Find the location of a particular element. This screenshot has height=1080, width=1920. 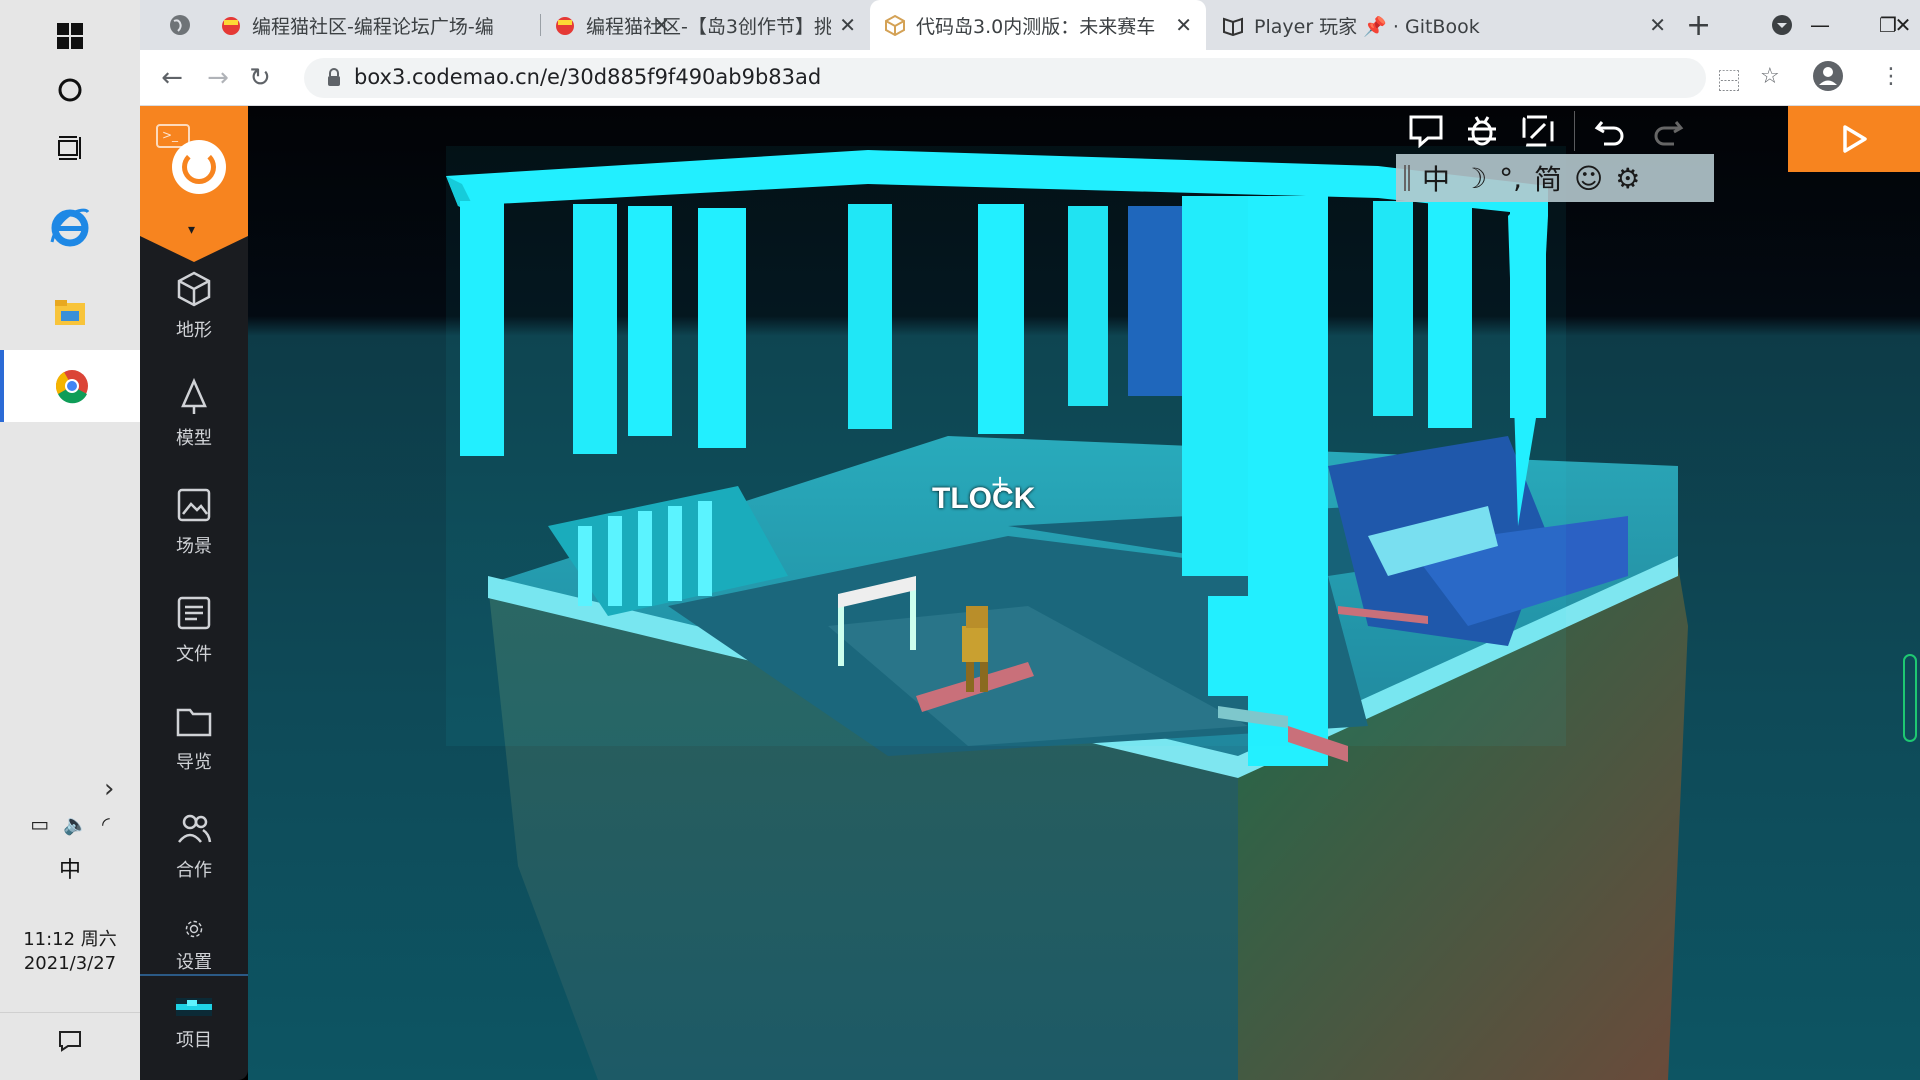

account-icon is located at coordinates (1828, 76).